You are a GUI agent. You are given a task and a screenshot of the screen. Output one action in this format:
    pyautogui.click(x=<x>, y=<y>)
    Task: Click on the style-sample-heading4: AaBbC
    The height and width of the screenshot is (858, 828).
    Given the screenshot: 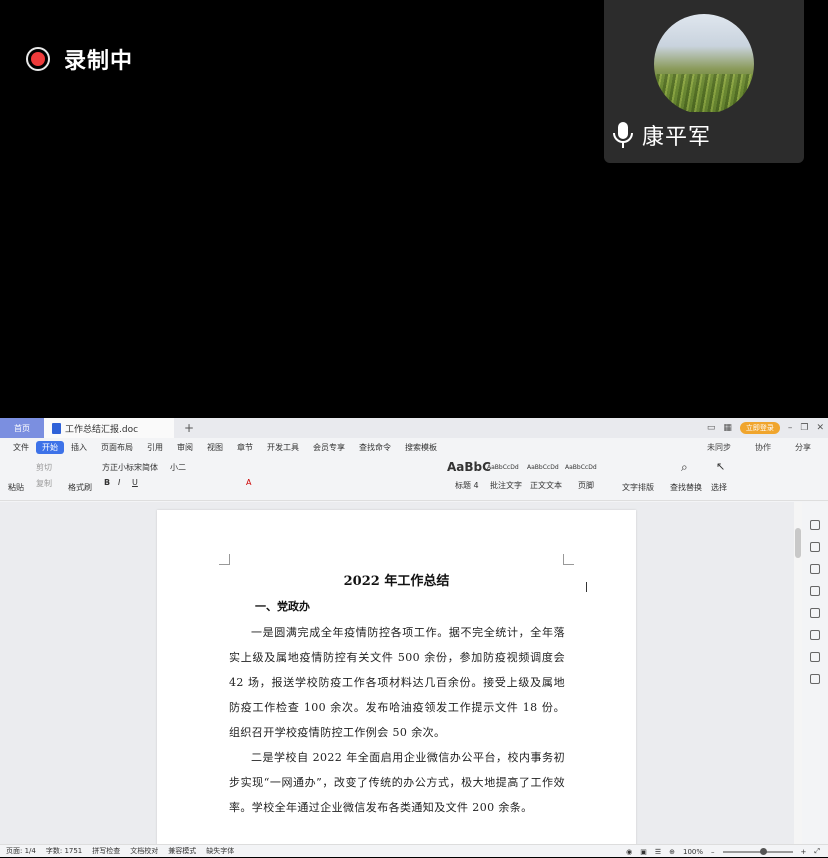 What is the action you would take?
    pyautogui.click(x=469, y=467)
    